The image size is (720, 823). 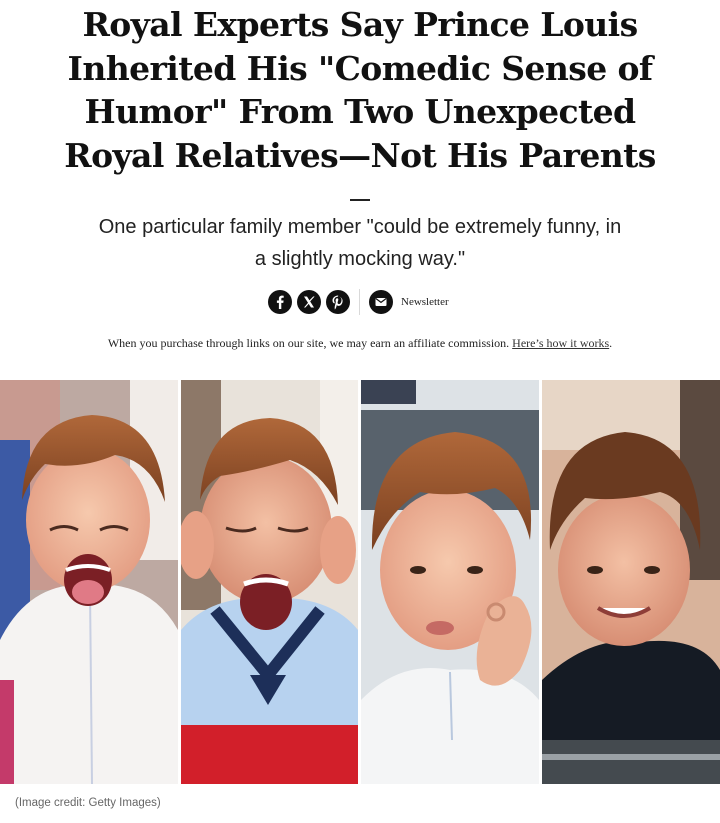 What do you see at coordinates (88, 803) in the screenshot?
I see `image-credit: (Image credit: Getty Images)` at bounding box center [88, 803].